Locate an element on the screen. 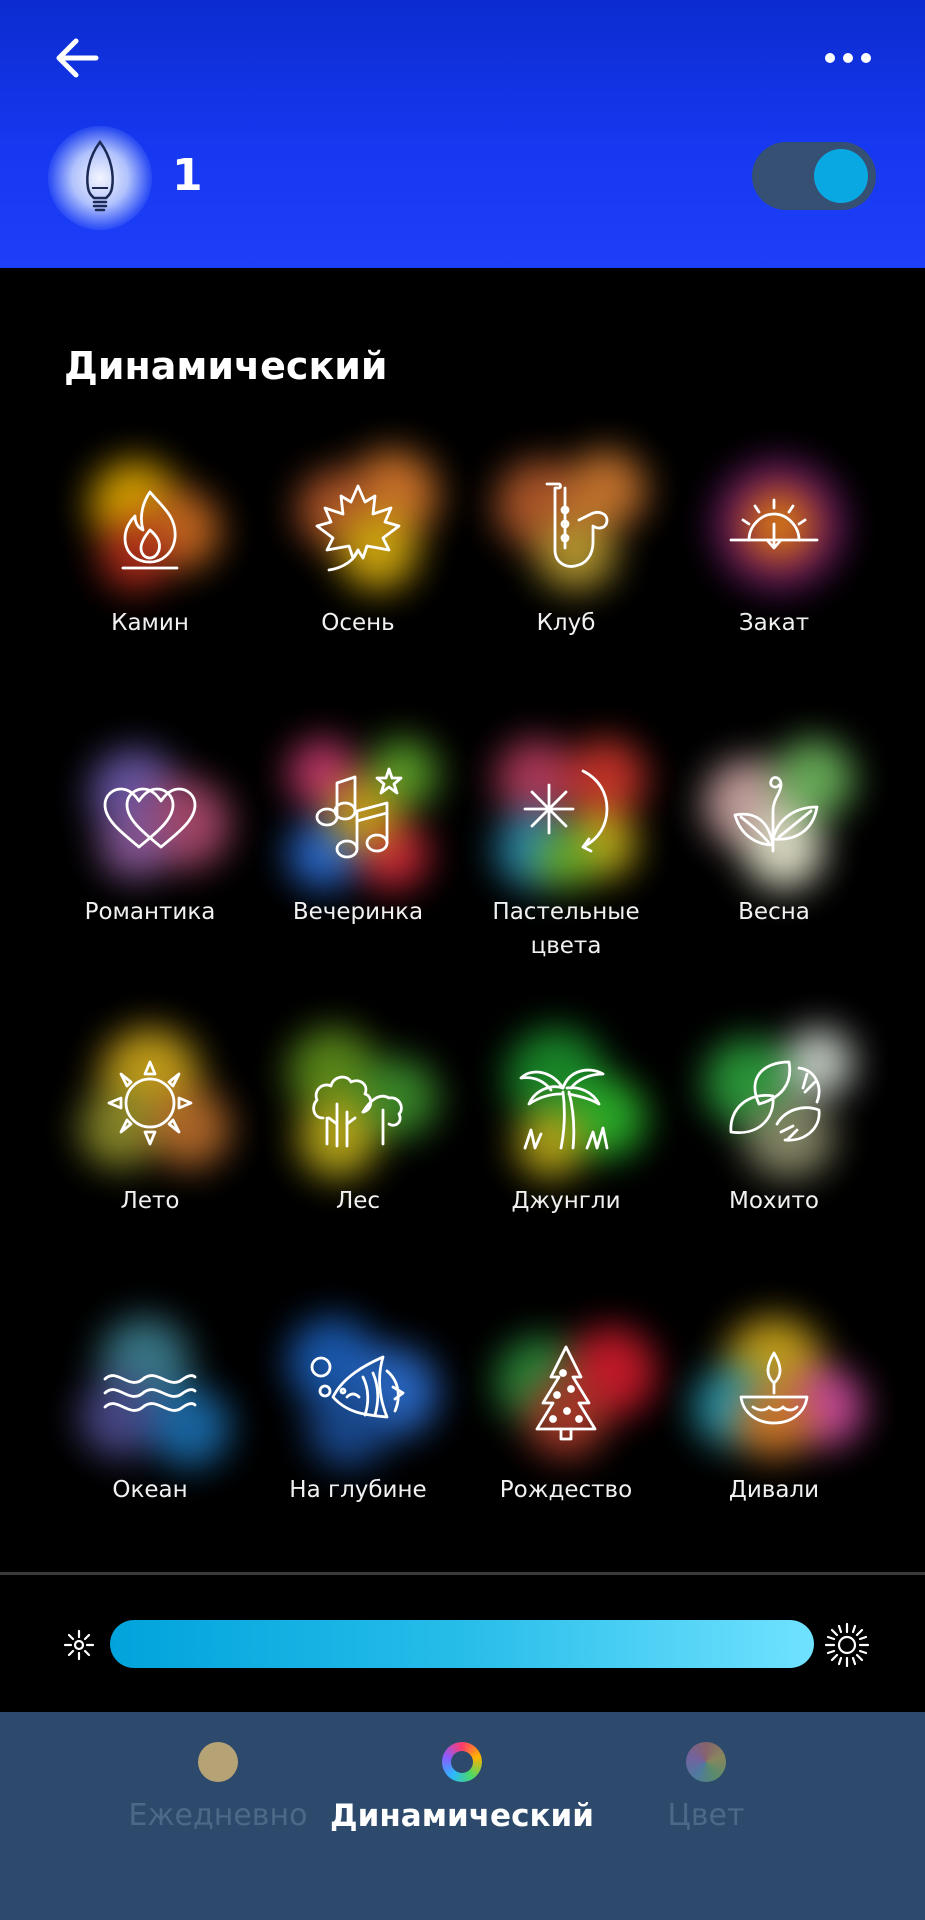 Image resolution: width=925 pixels, height=1920 pixels. scene-label: Пастельные цвета is located at coordinates (566, 929).